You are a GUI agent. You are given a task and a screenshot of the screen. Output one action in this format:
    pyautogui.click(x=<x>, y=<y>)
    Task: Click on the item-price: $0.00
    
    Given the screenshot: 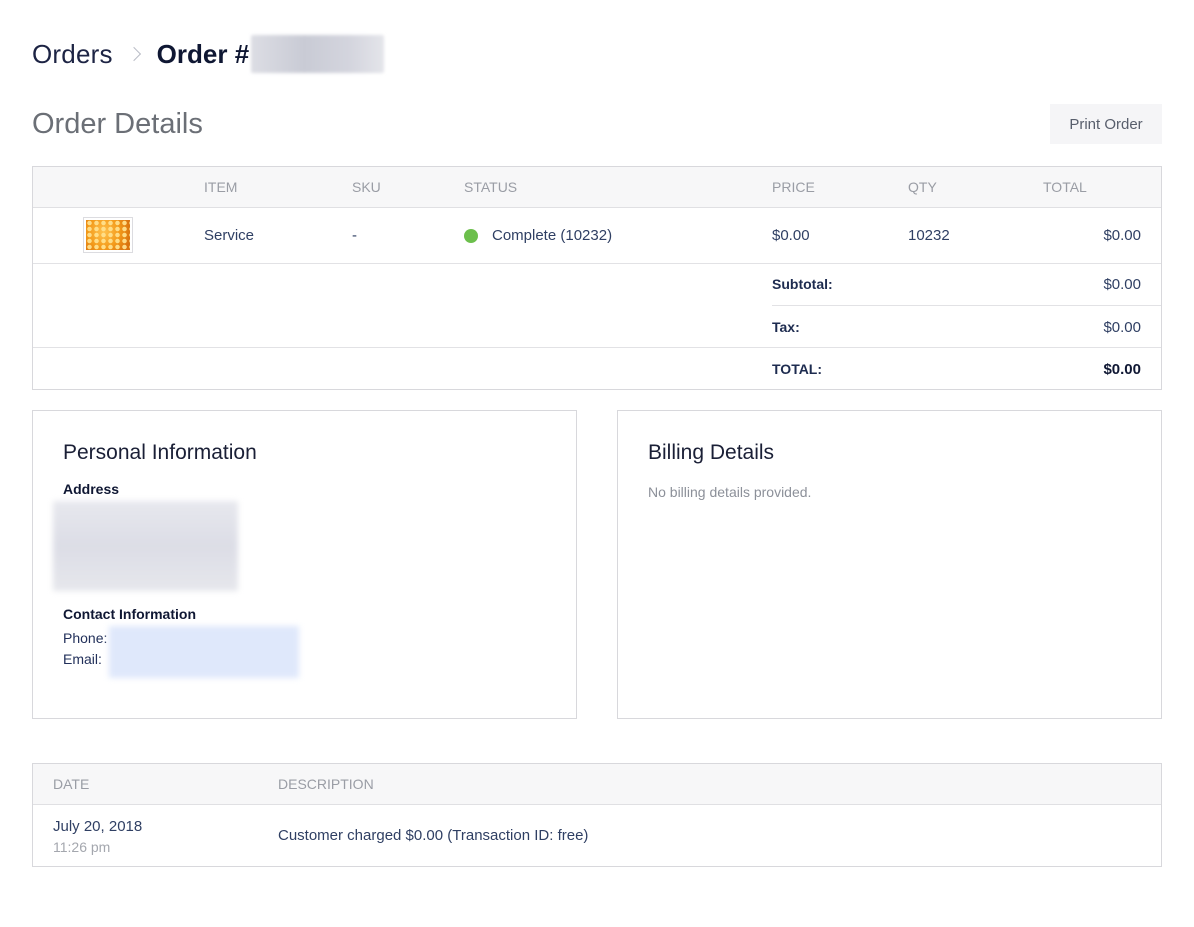 What is the action you would take?
    pyautogui.click(x=791, y=235)
    